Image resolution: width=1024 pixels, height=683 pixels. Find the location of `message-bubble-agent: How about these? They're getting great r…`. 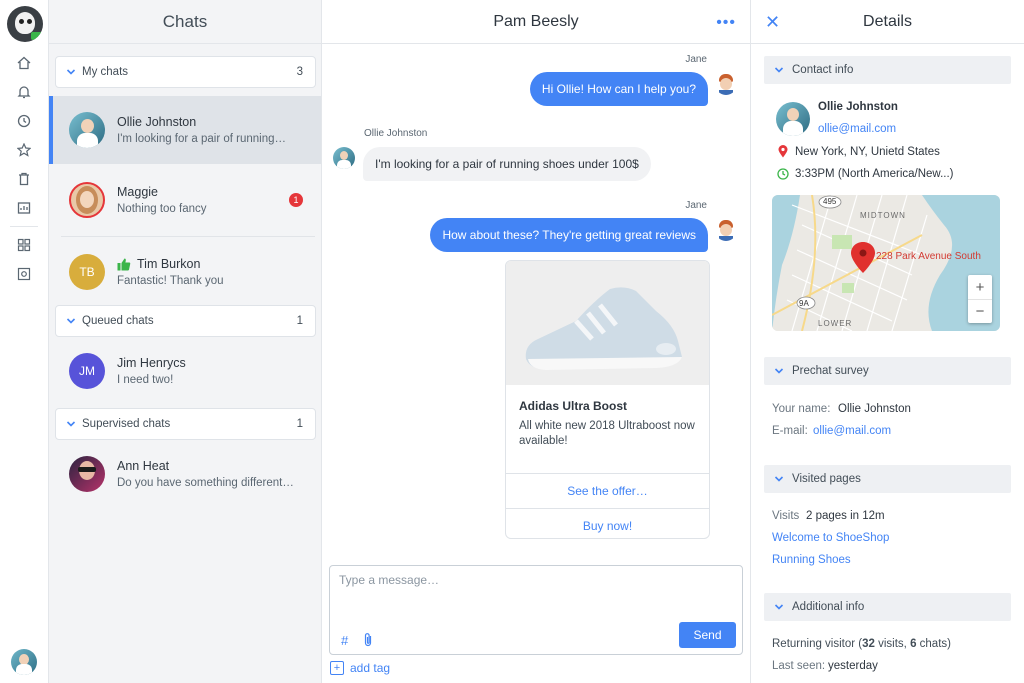

message-bubble-agent: How about these? They're getting great r… is located at coordinates (569, 235).